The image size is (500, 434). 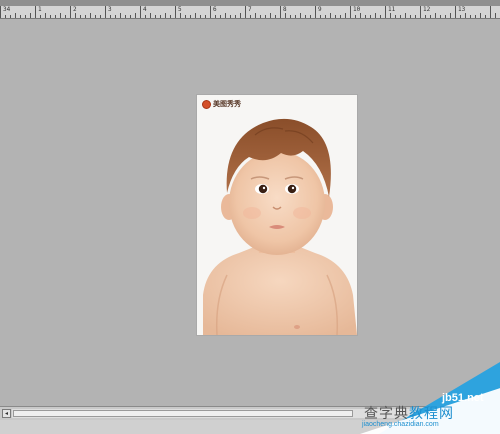 What do you see at coordinates (215, 9) in the screenshot?
I see `ruler-label: 6` at bounding box center [215, 9].